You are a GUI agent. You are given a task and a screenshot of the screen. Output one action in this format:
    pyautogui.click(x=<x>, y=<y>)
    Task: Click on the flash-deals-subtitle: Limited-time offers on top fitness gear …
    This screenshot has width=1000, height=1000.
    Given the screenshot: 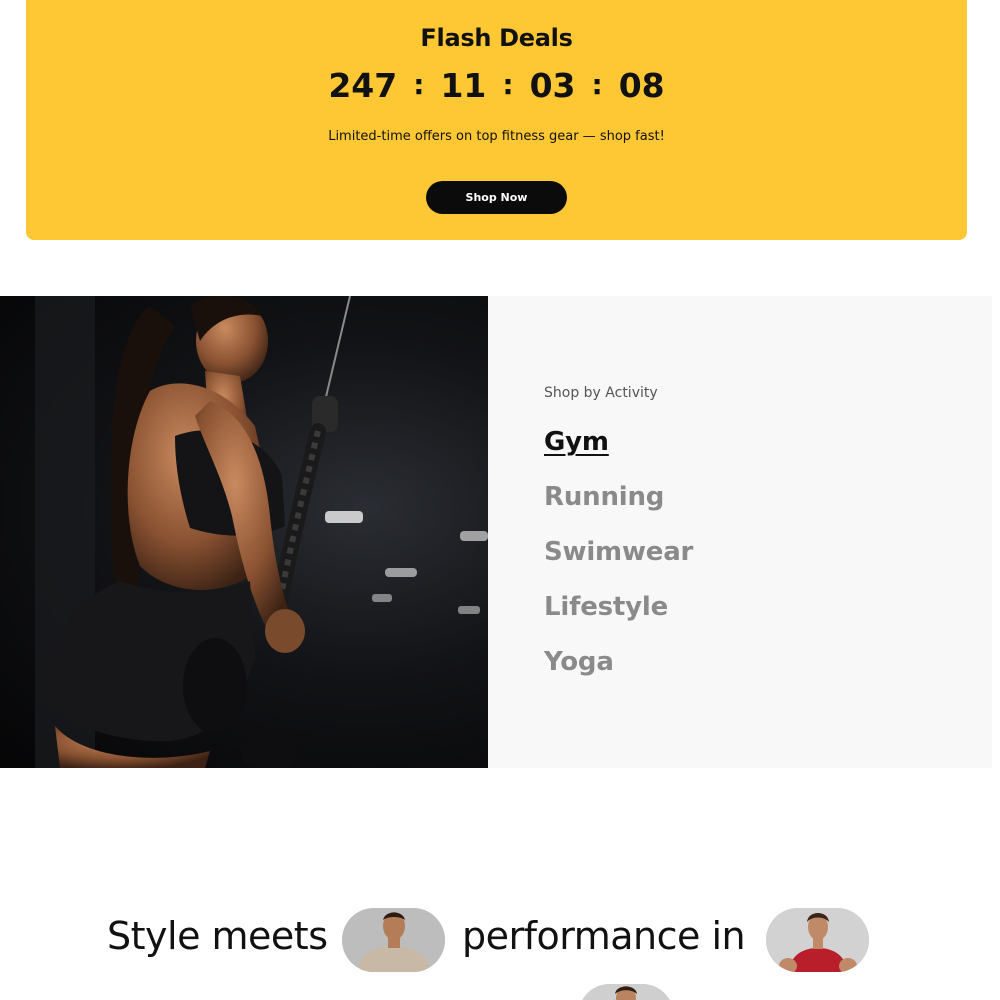 What is the action you would take?
    pyautogui.click(x=496, y=136)
    